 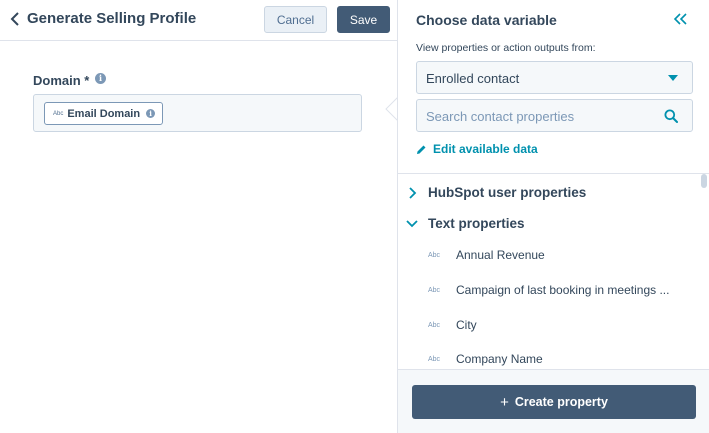 I want to click on list-item: Abc Company Name, so click(x=485, y=359).